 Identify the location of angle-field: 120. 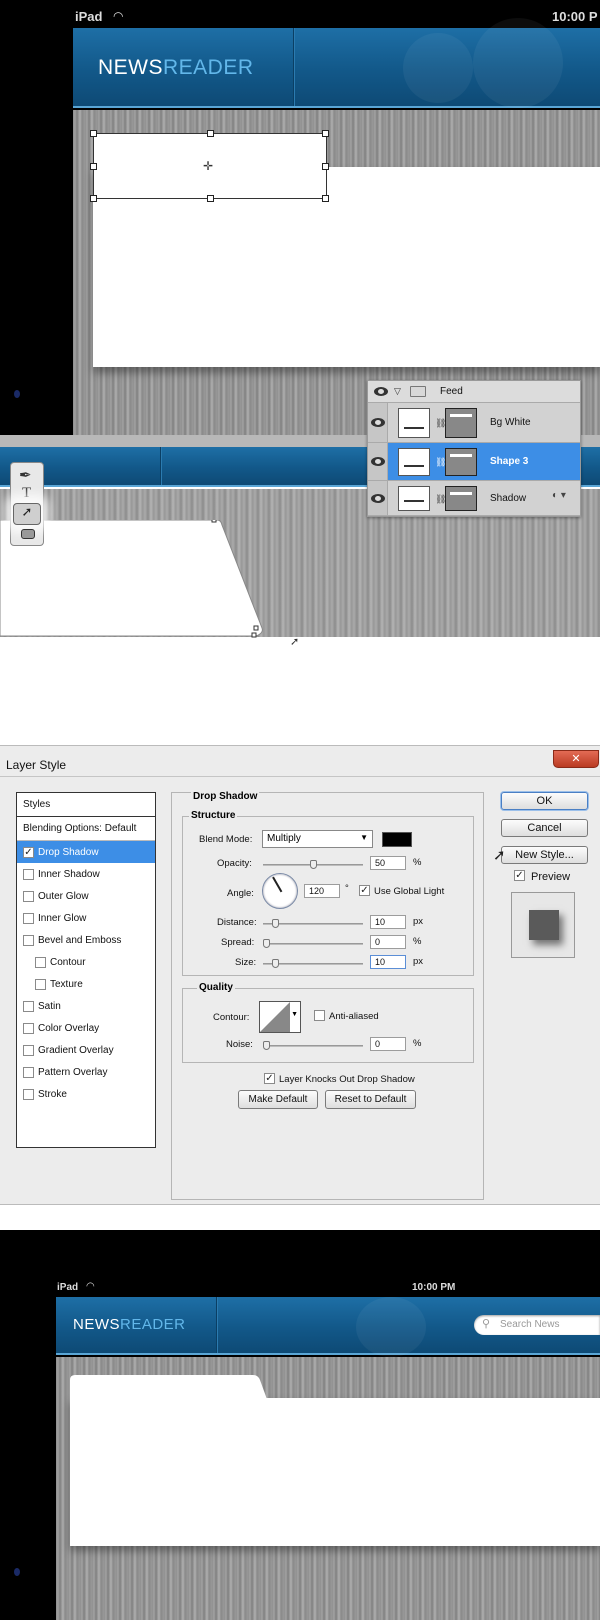
(322, 891).